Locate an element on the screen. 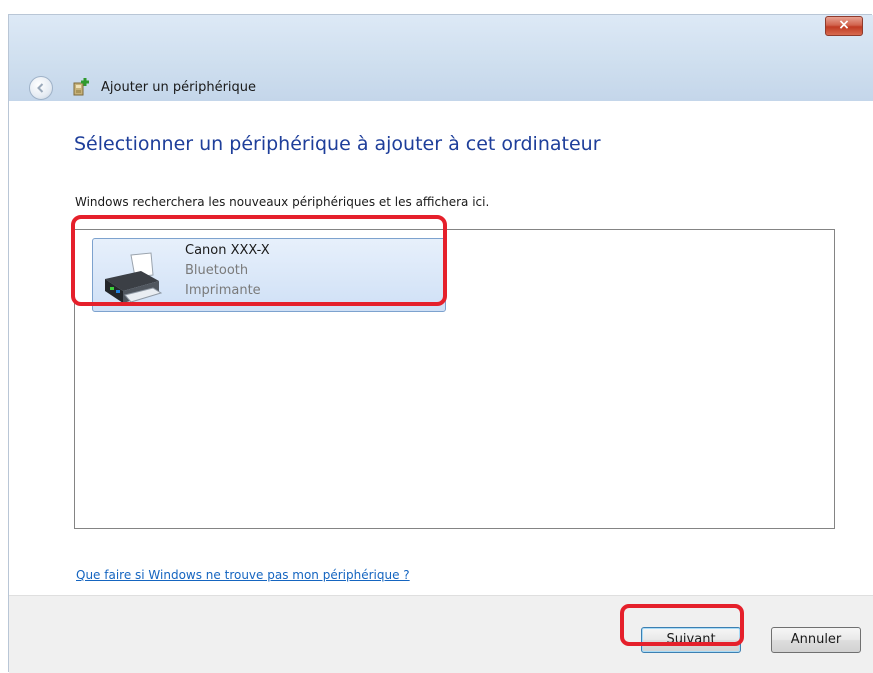 Image resolution: width=873 pixels, height=673 pixels. cancel-button: Annuler is located at coordinates (816, 640).